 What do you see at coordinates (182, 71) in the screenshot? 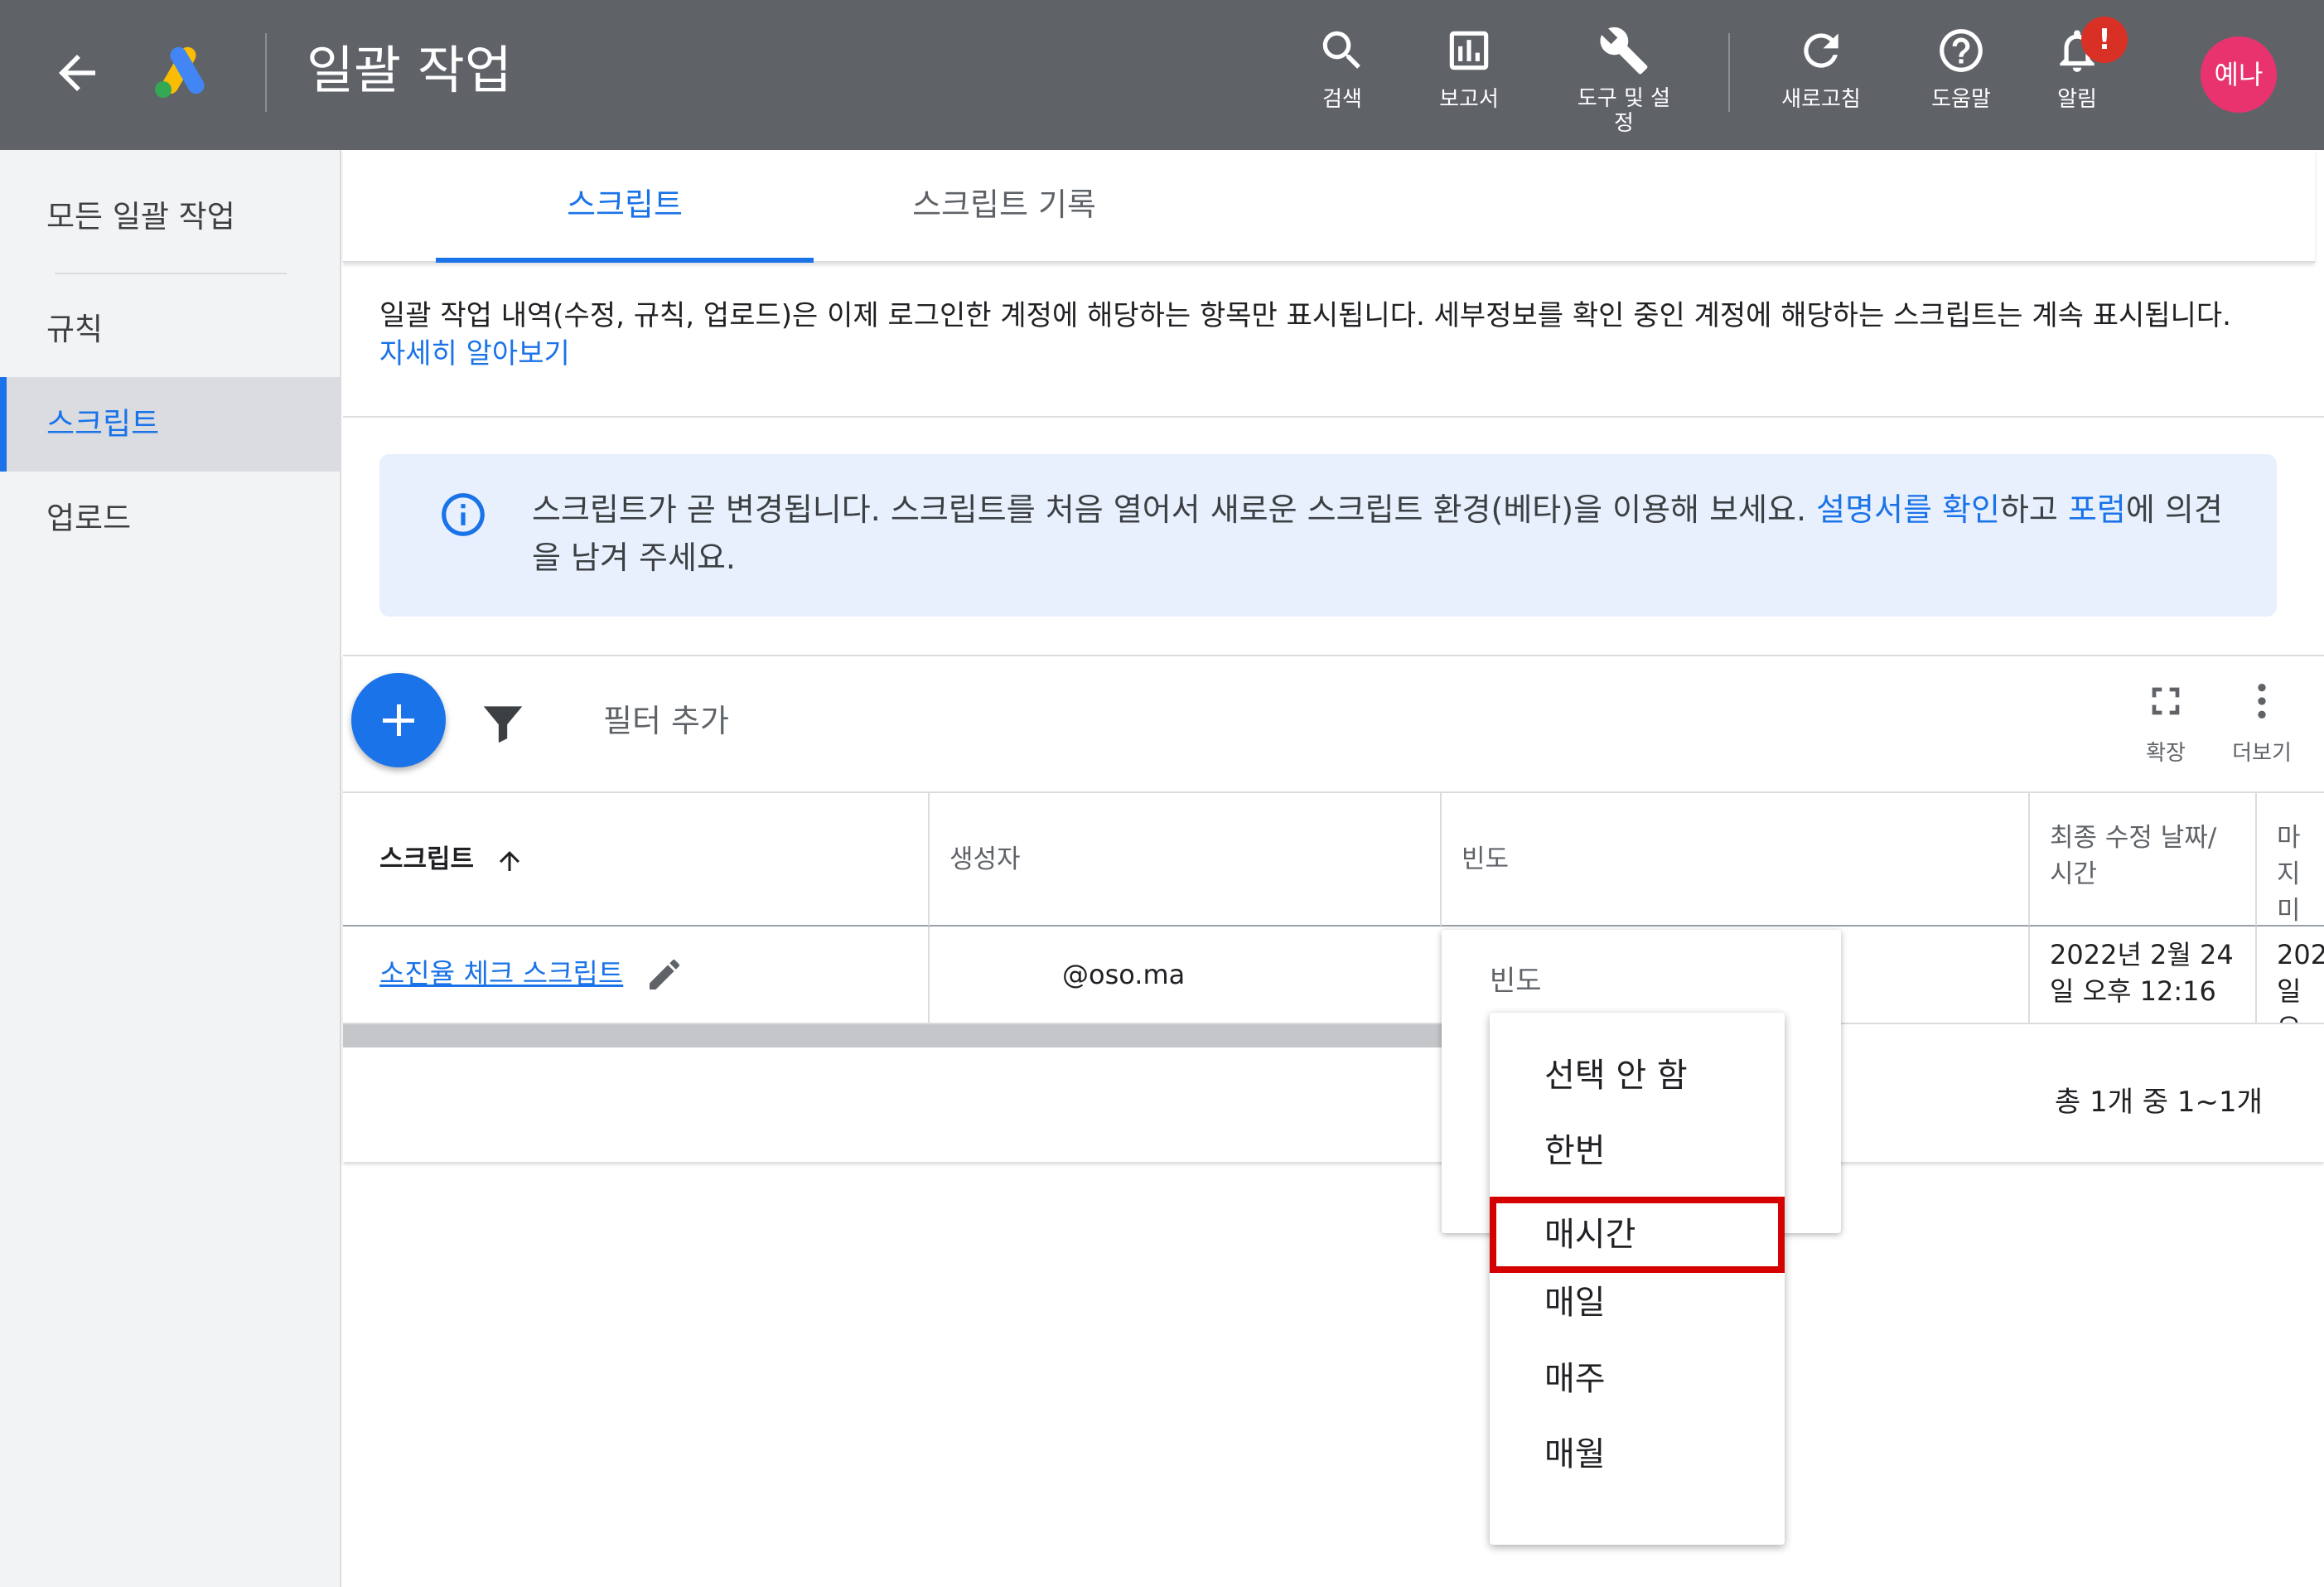
I see `google-ads-logo-icon` at bounding box center [182, 71].